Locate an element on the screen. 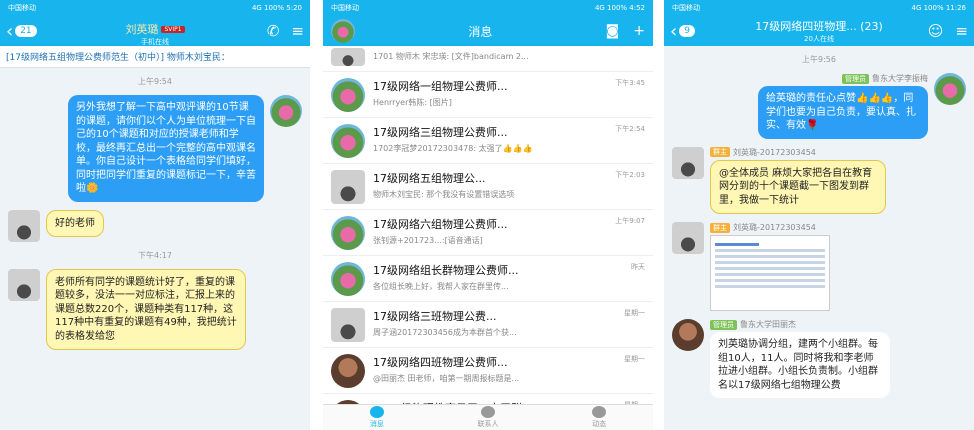 This screenshot has height=430, width=974. plus-icon: + is located at coordinates (639, 31).